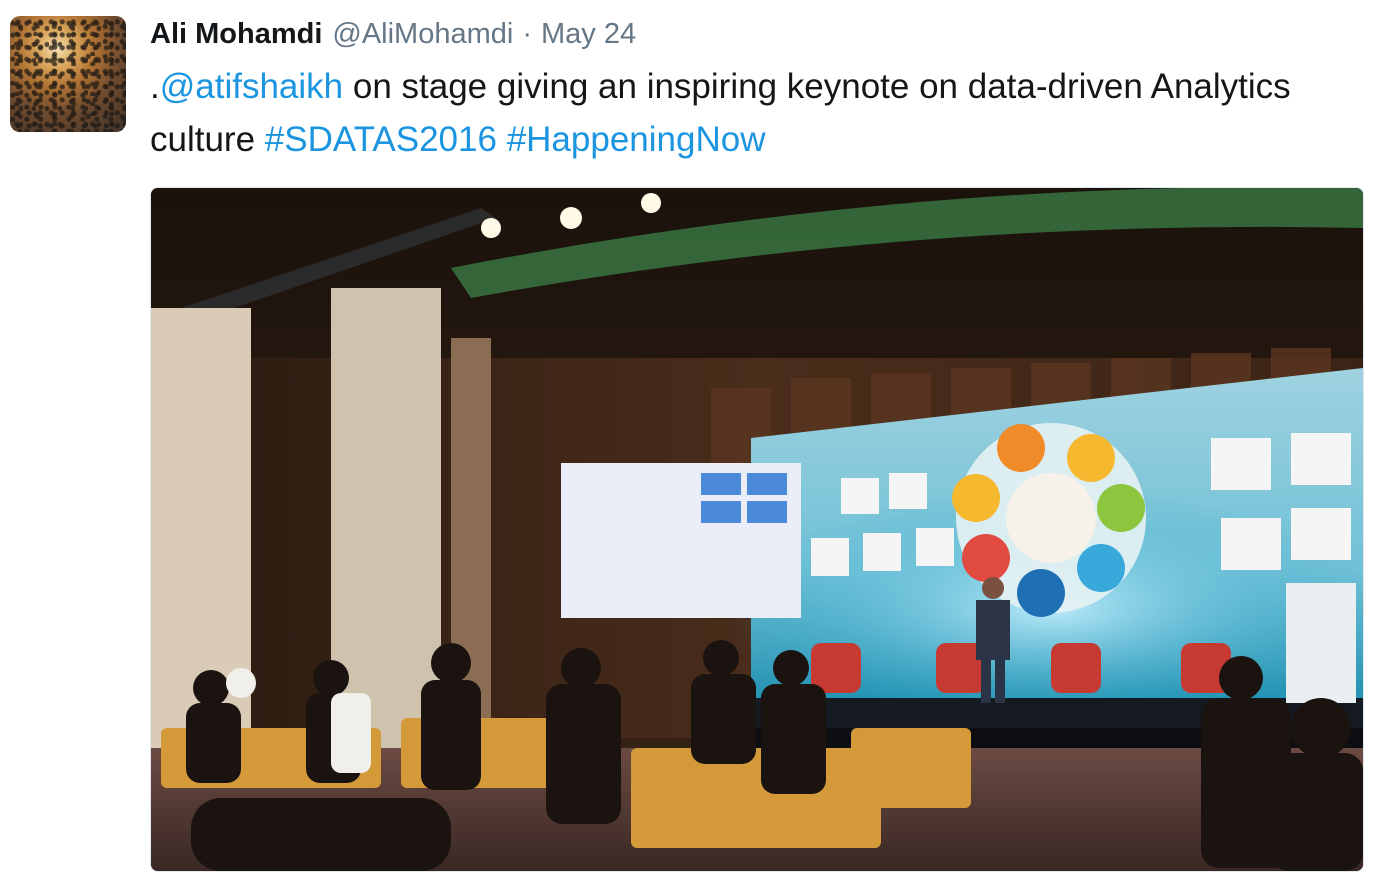 The width and height of the screenshot is (1386, 894). I want to click on hashtag-link-sdatas2016: #SDATAS2016, so click(381, 139).